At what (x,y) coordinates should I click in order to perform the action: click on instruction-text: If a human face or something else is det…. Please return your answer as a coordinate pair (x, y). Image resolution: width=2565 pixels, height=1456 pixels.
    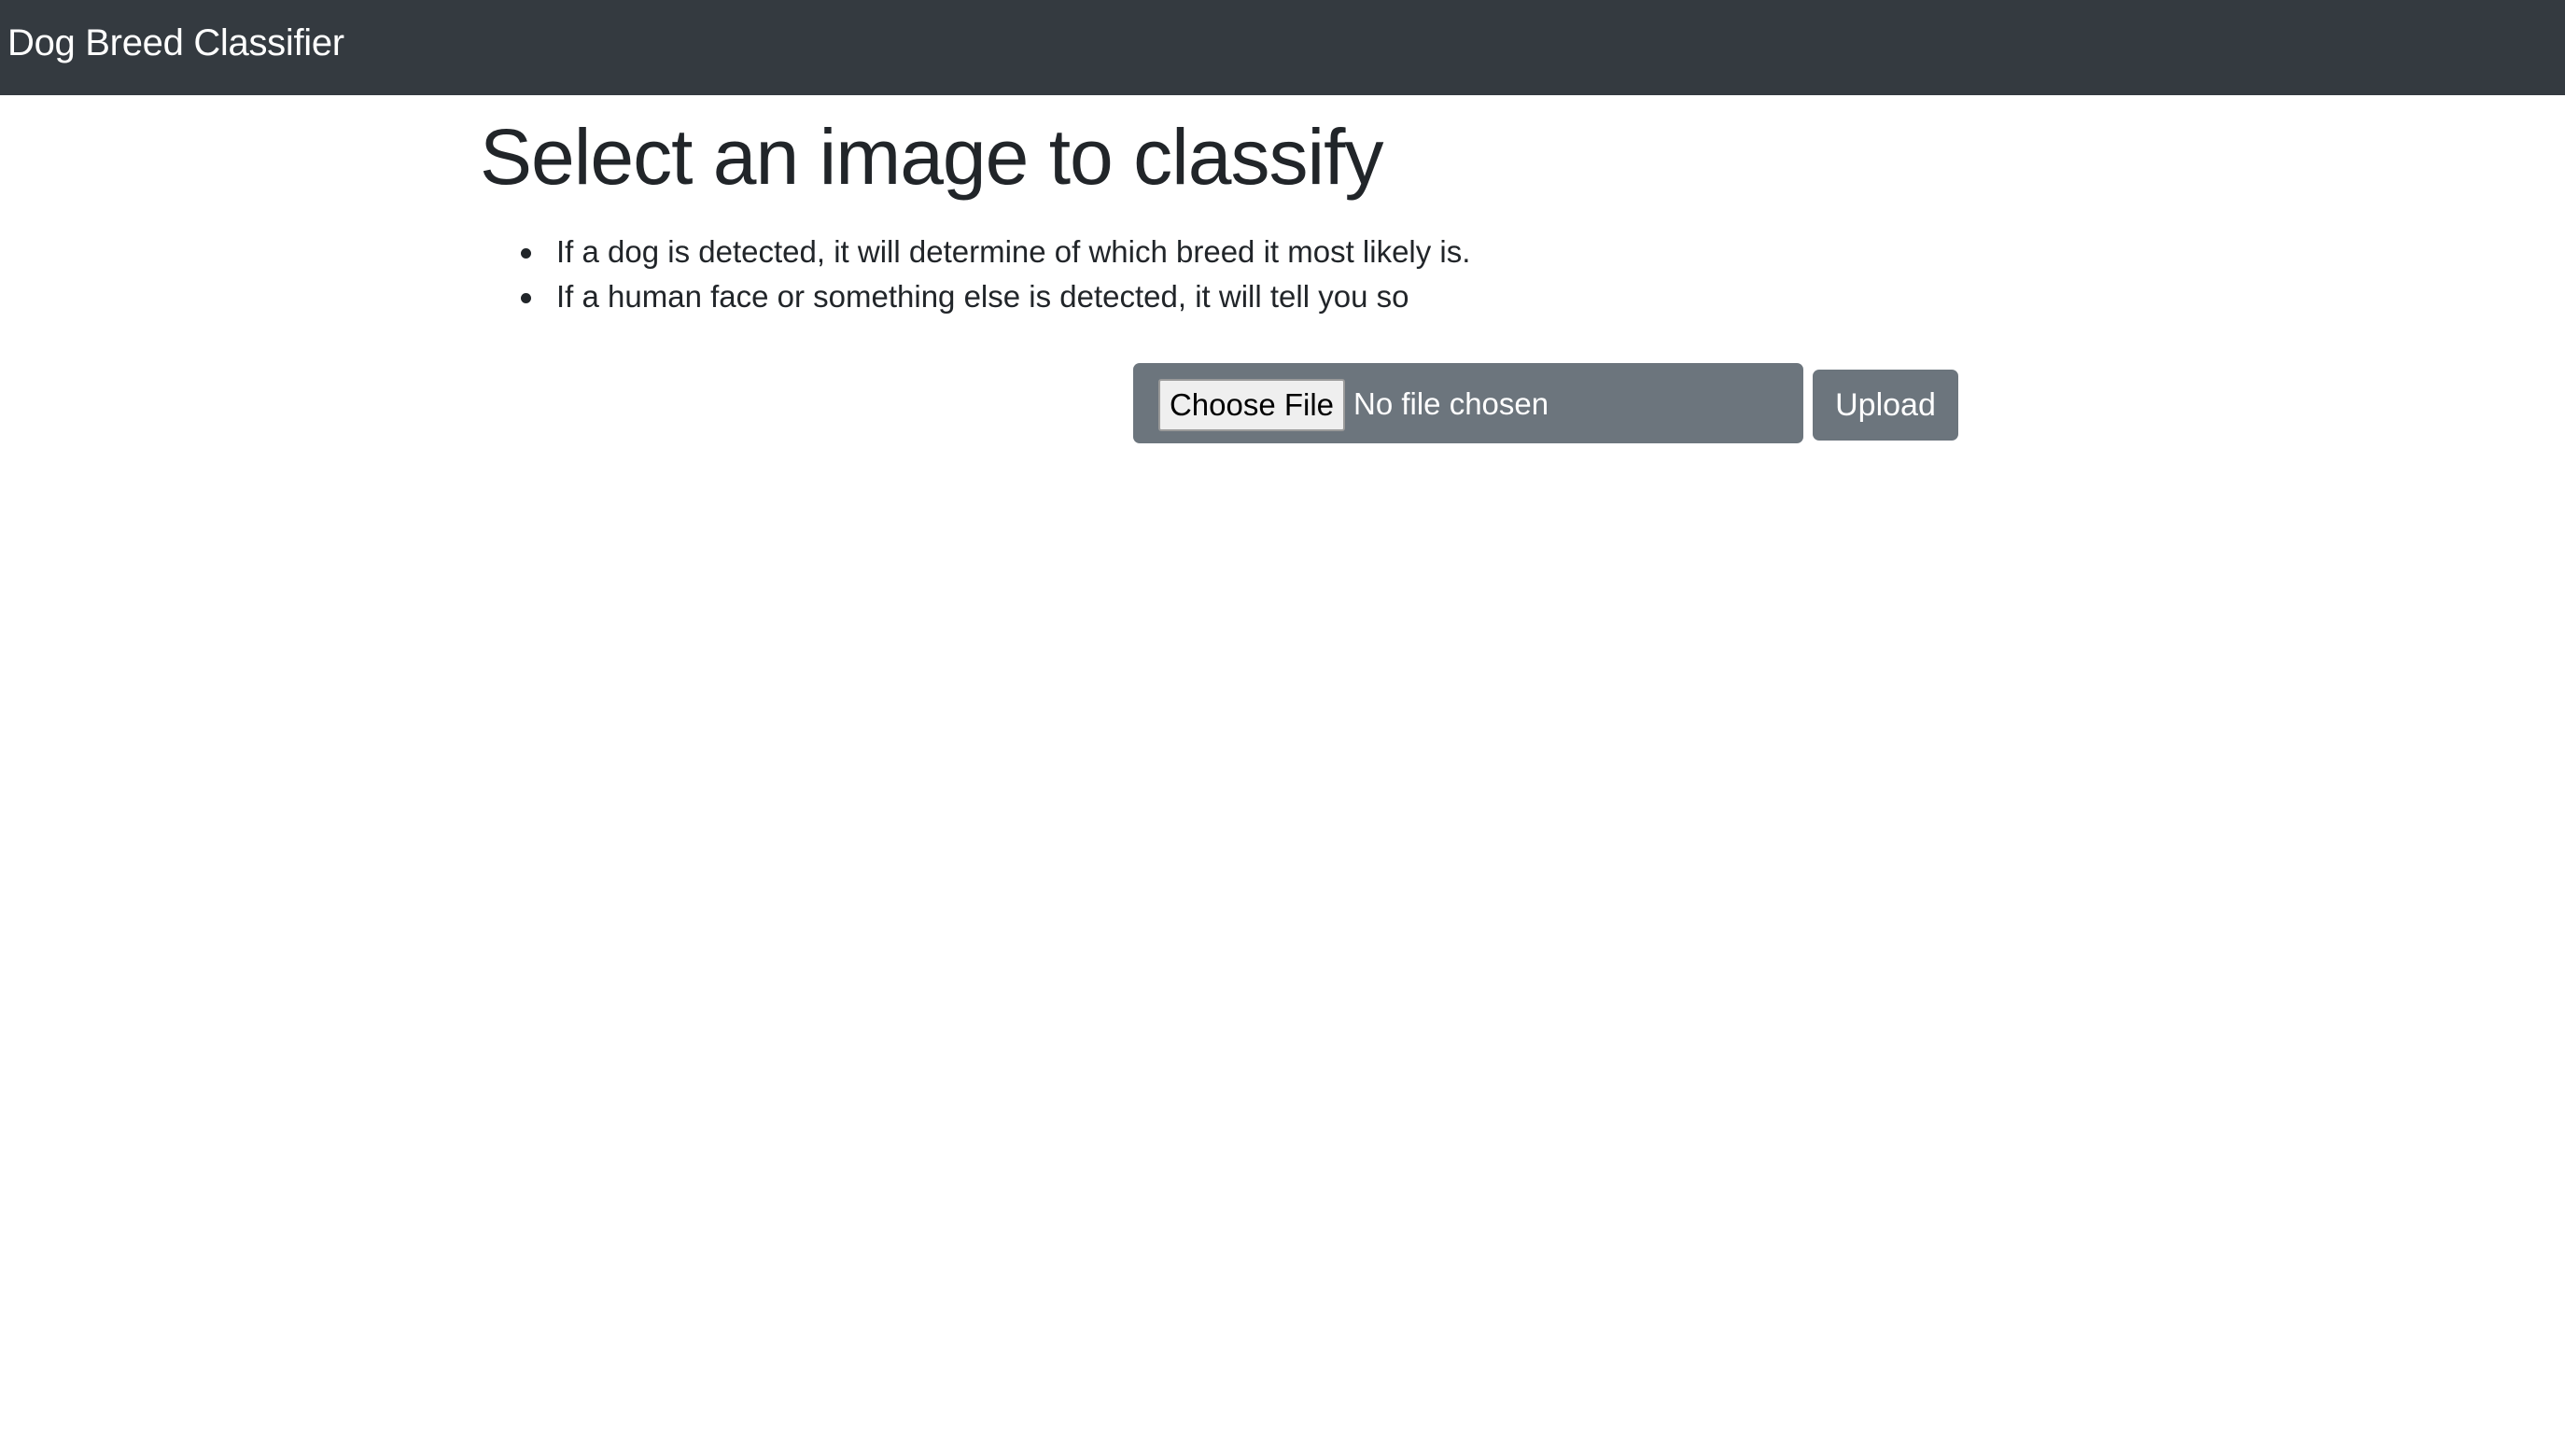
    Looking at the image, I should click on (982, 296).